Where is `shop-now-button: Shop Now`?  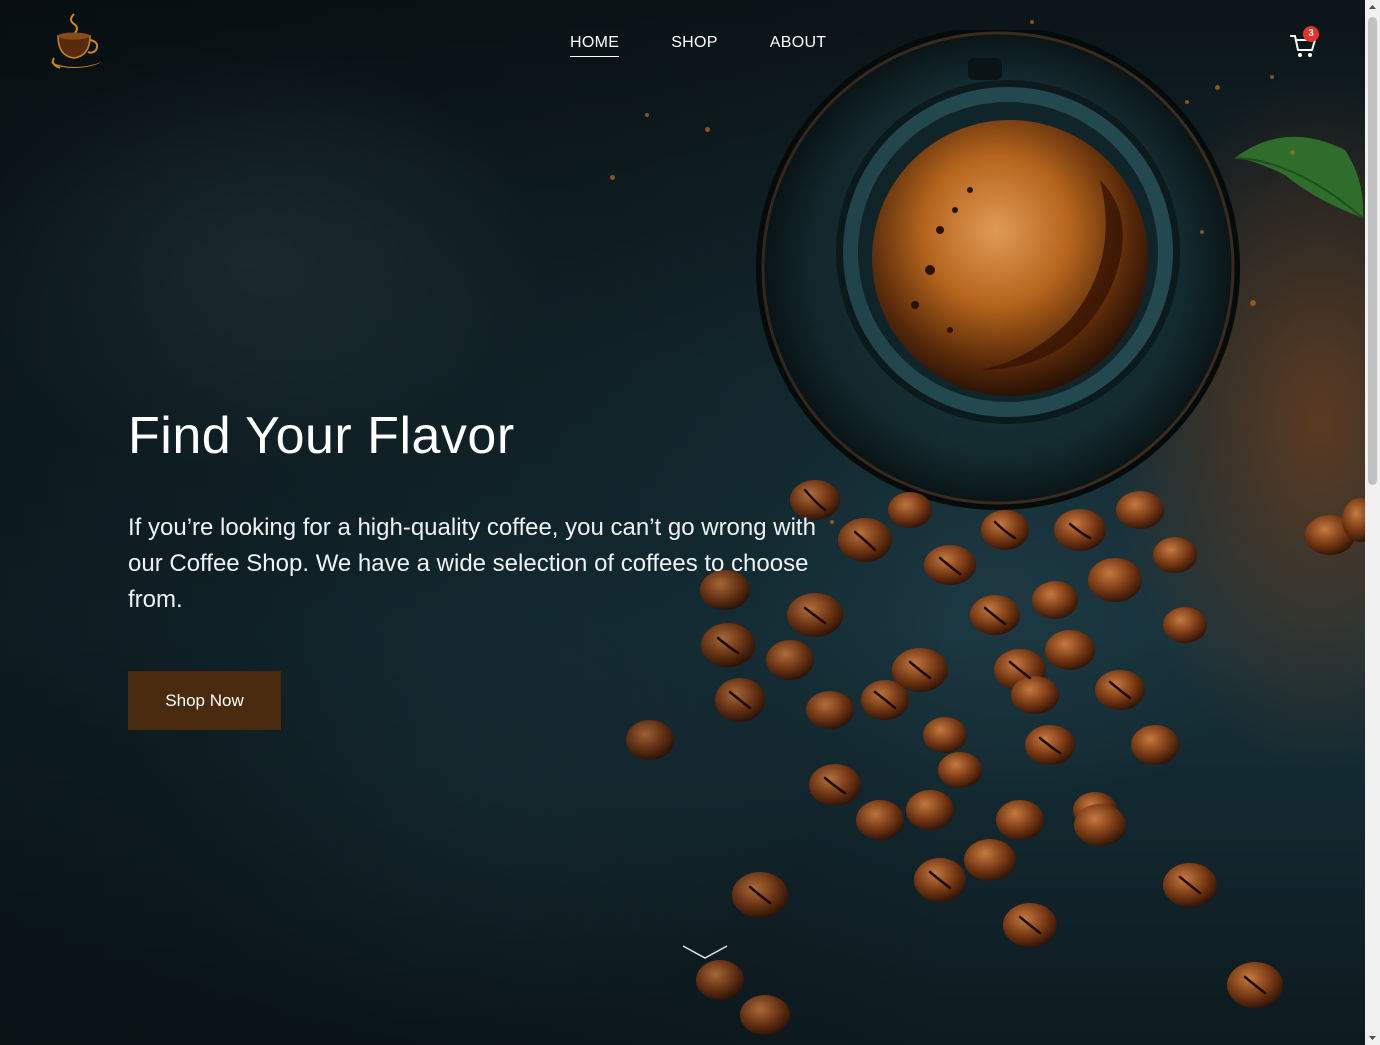
shop-now-button: Shop Now is located at coordinates (204, 700).